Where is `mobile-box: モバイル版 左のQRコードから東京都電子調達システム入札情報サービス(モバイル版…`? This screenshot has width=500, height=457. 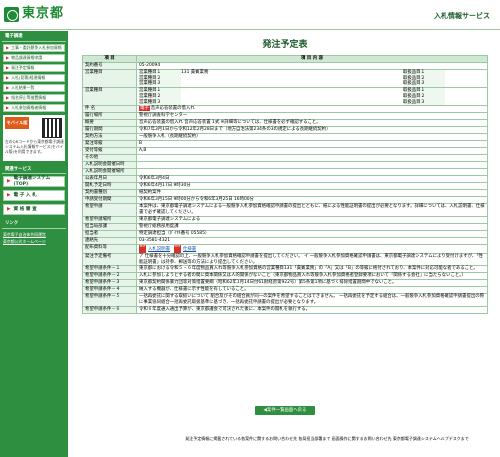 mobile-box: モバイル版 左のQRコードから東京都電子調達システム入札情報サービス(モバイル版… is located at coordinates (34, 137).